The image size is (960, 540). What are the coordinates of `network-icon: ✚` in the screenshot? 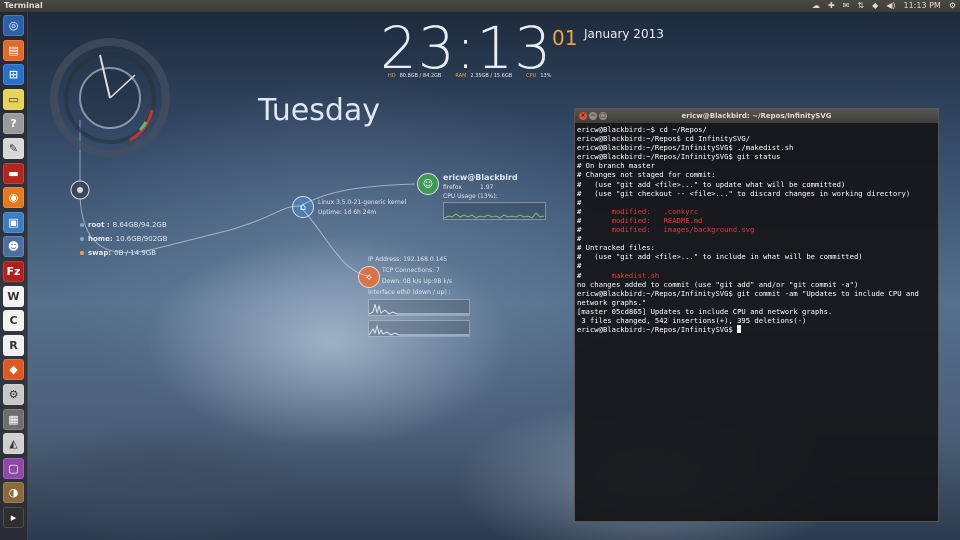 It's located at (831, 6).